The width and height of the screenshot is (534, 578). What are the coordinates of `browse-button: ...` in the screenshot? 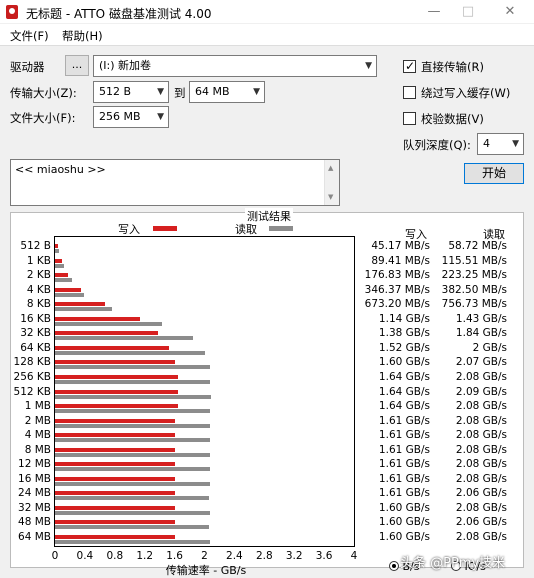 It's located at (77, 65).